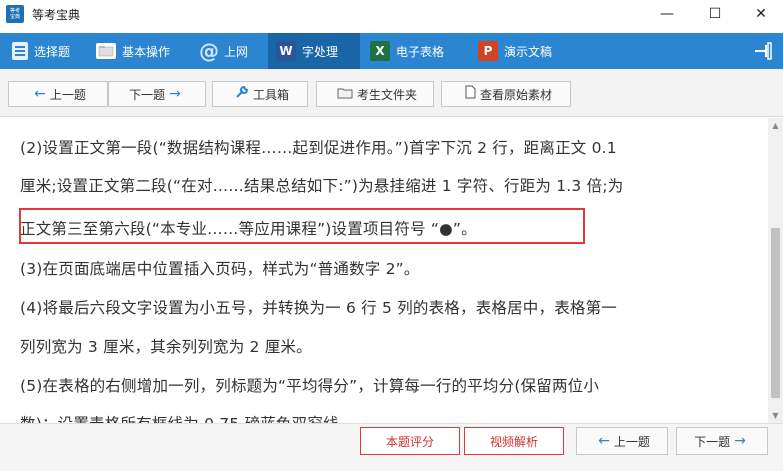 The width and height of the screenshot is (783, 471). I want to click on next-question-button: 下一题 →, so click(157, 94).